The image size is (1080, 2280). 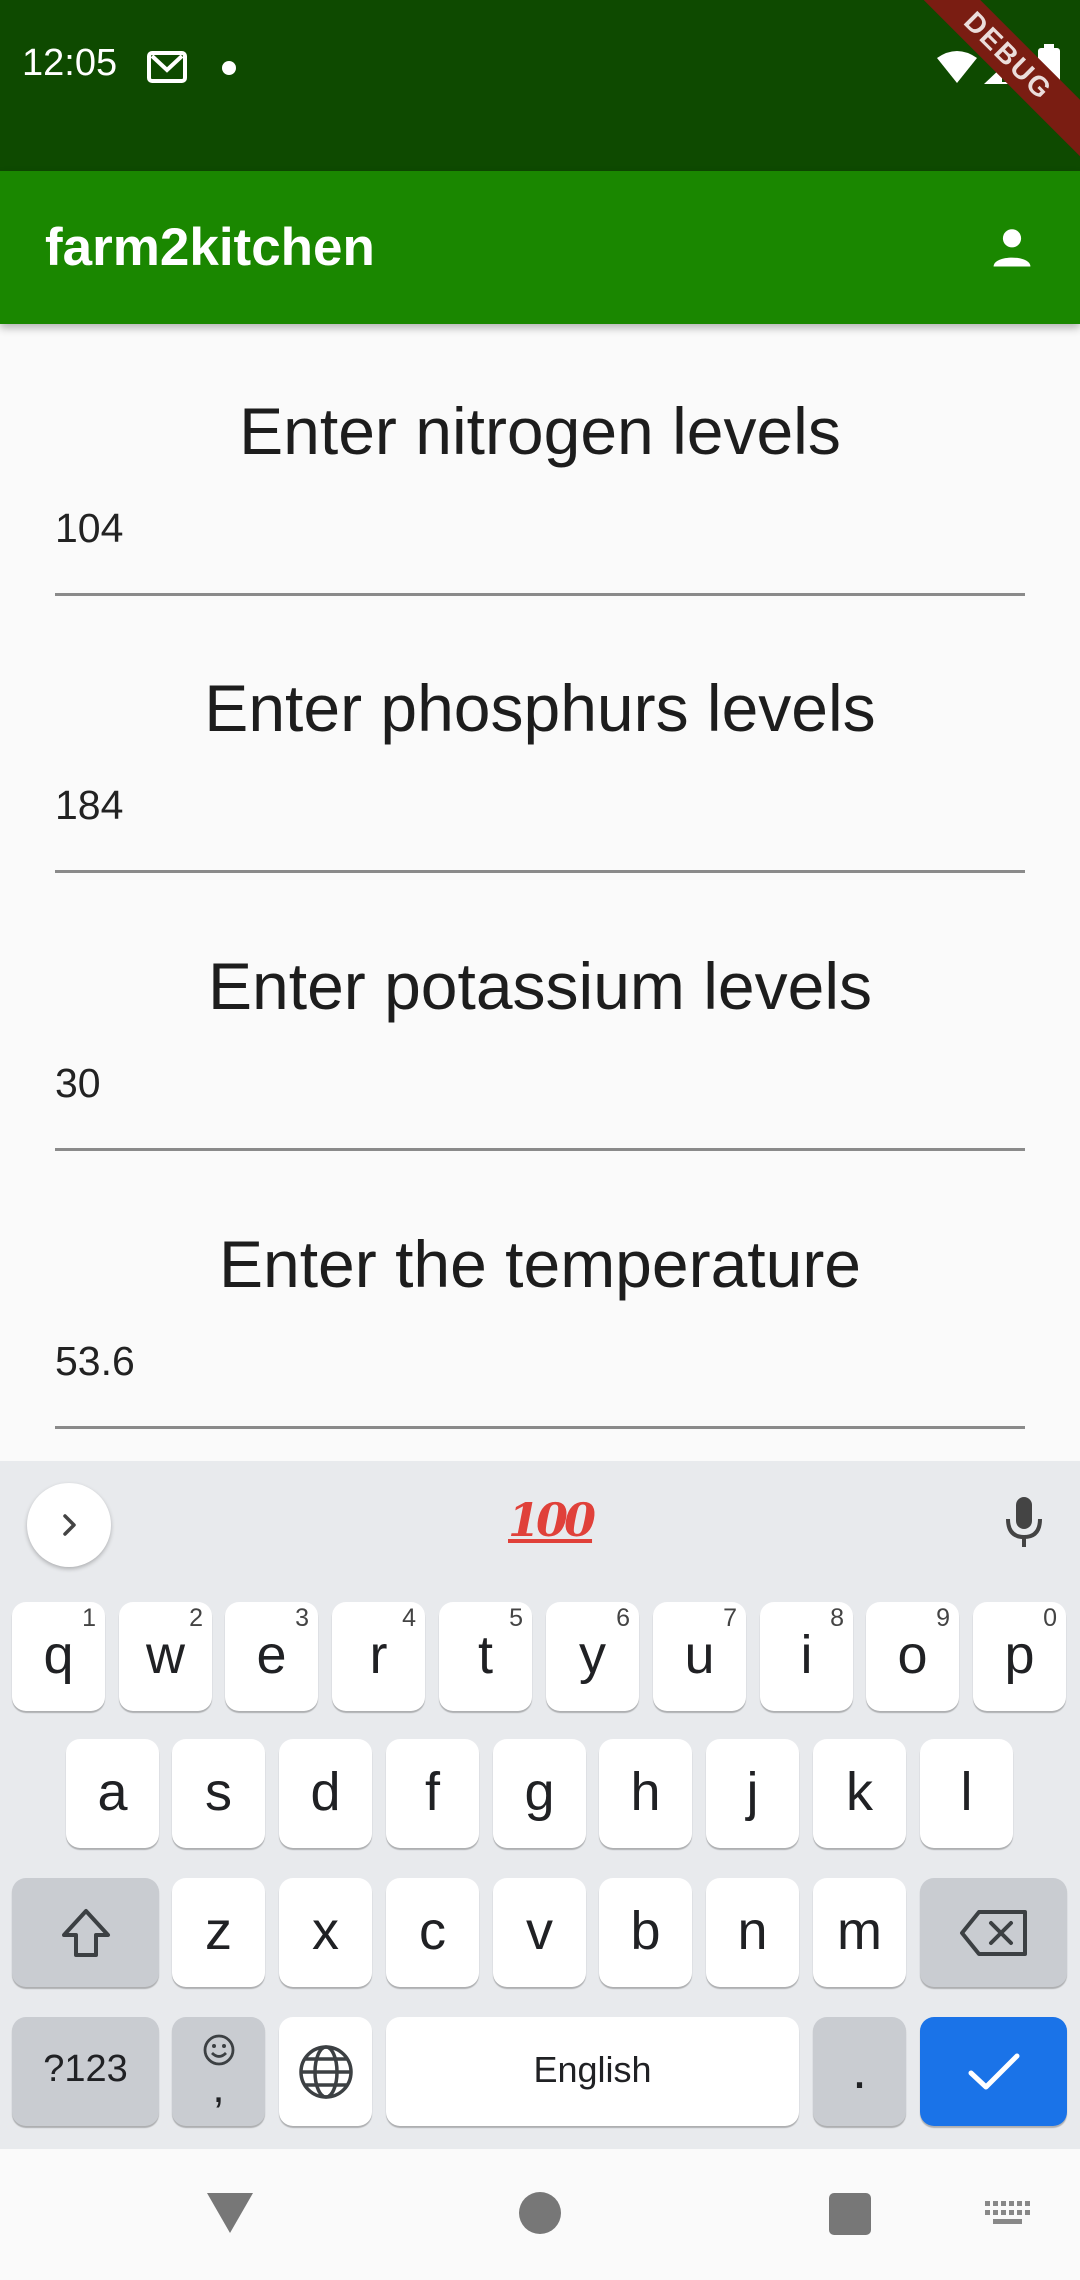 What do you see at coordinates (89, 528) in the screenshot?
I see `nitrogen-input: 104` at bounding box center [89, 528].